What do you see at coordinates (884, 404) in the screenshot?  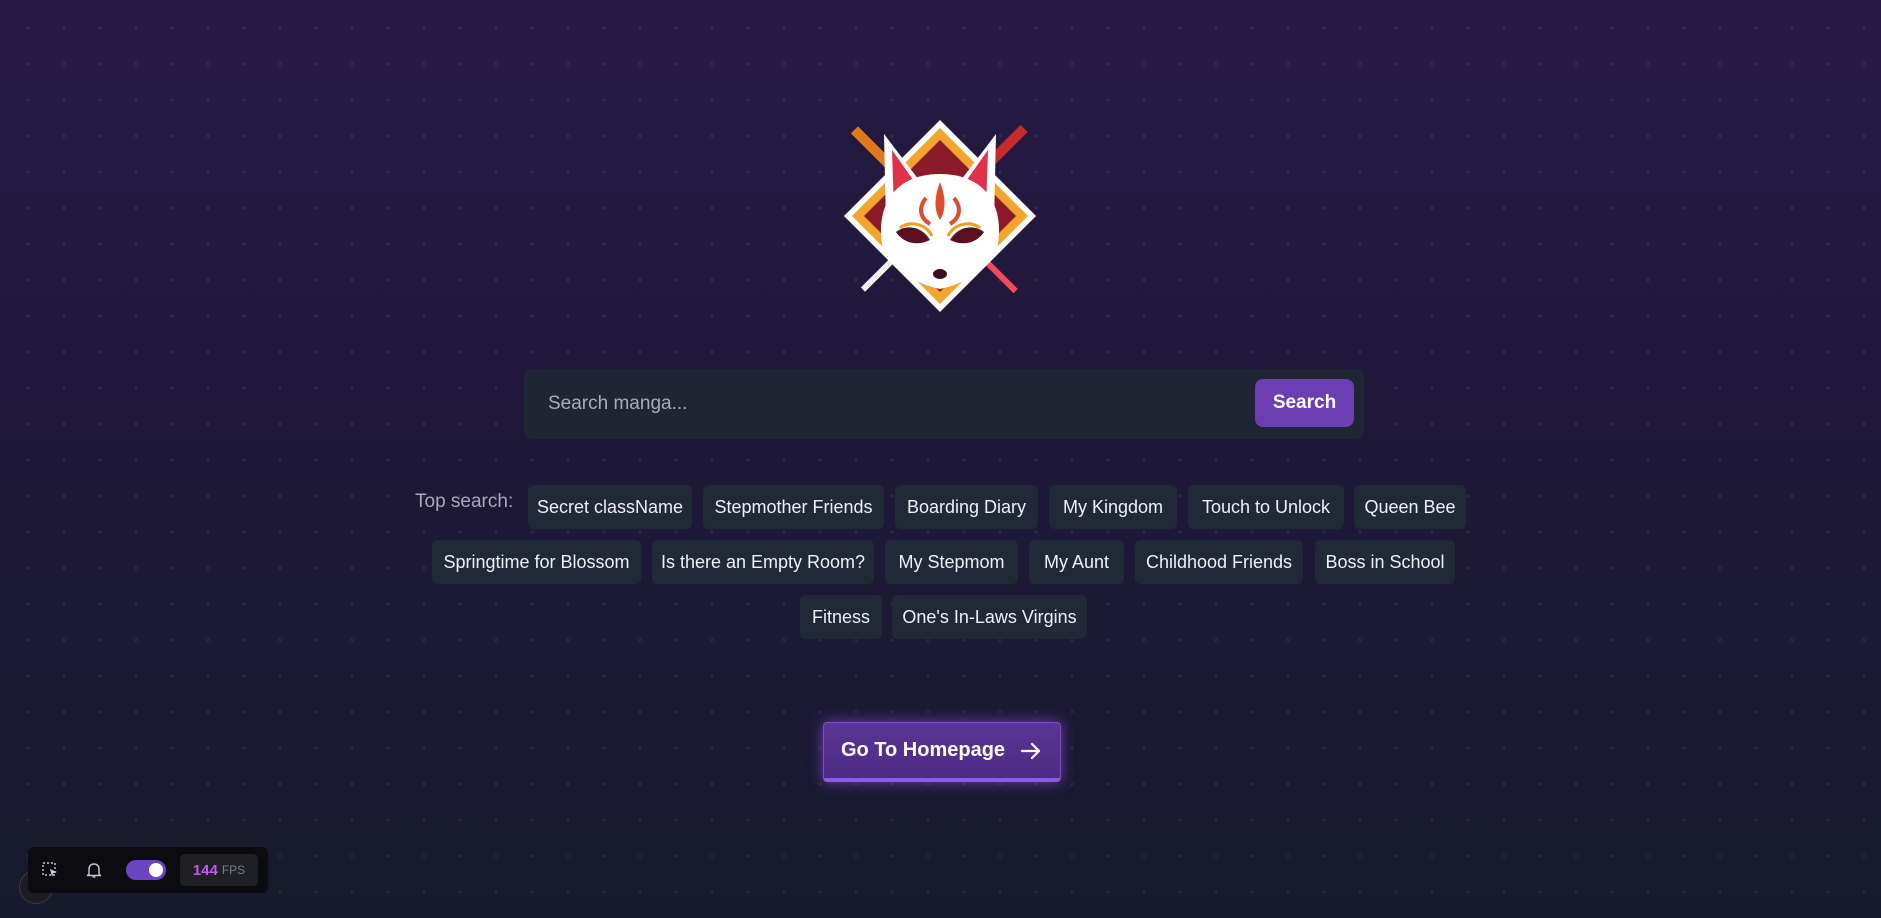 I see `search-input` at bounding box center [884, 404].